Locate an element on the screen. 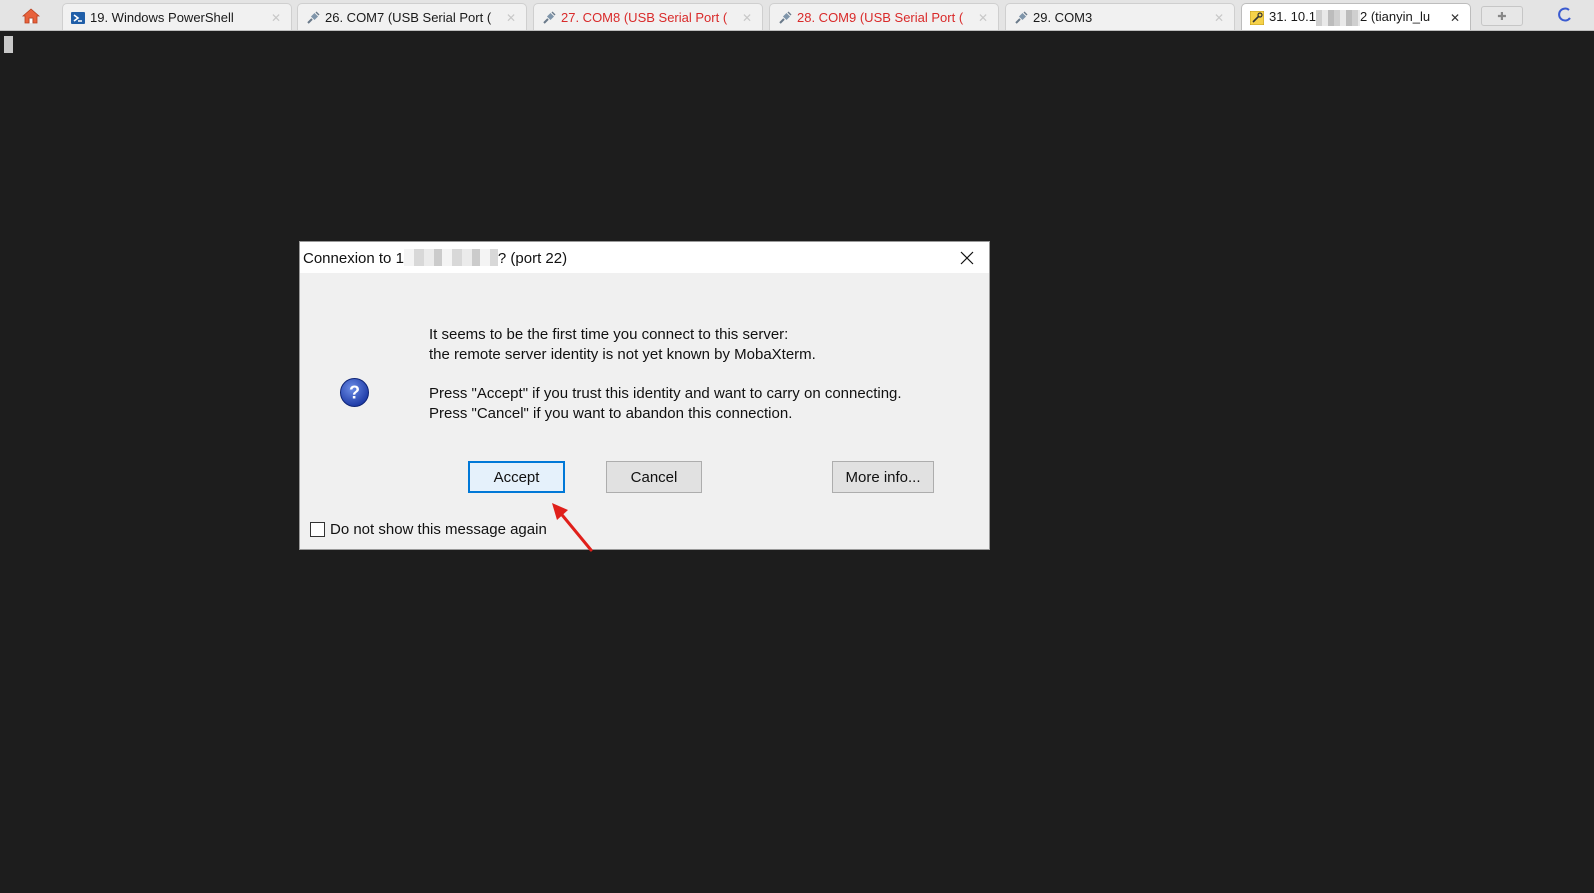  dialog-title-prefix: Connexion to 1 is located at coordinates (353, 258).